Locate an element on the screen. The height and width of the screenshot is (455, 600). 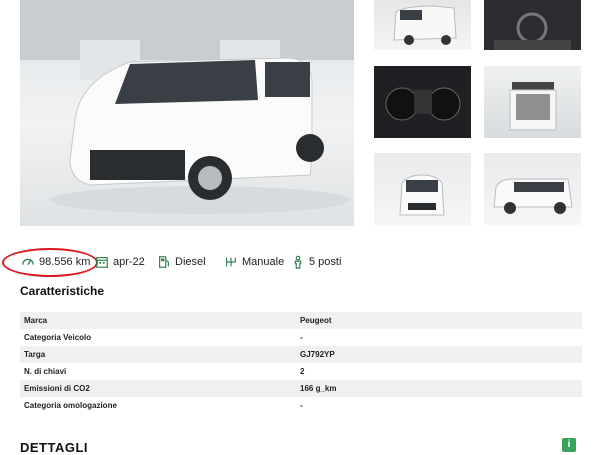
table-row: Marca Peugeot is located at coordinates (301, 320).